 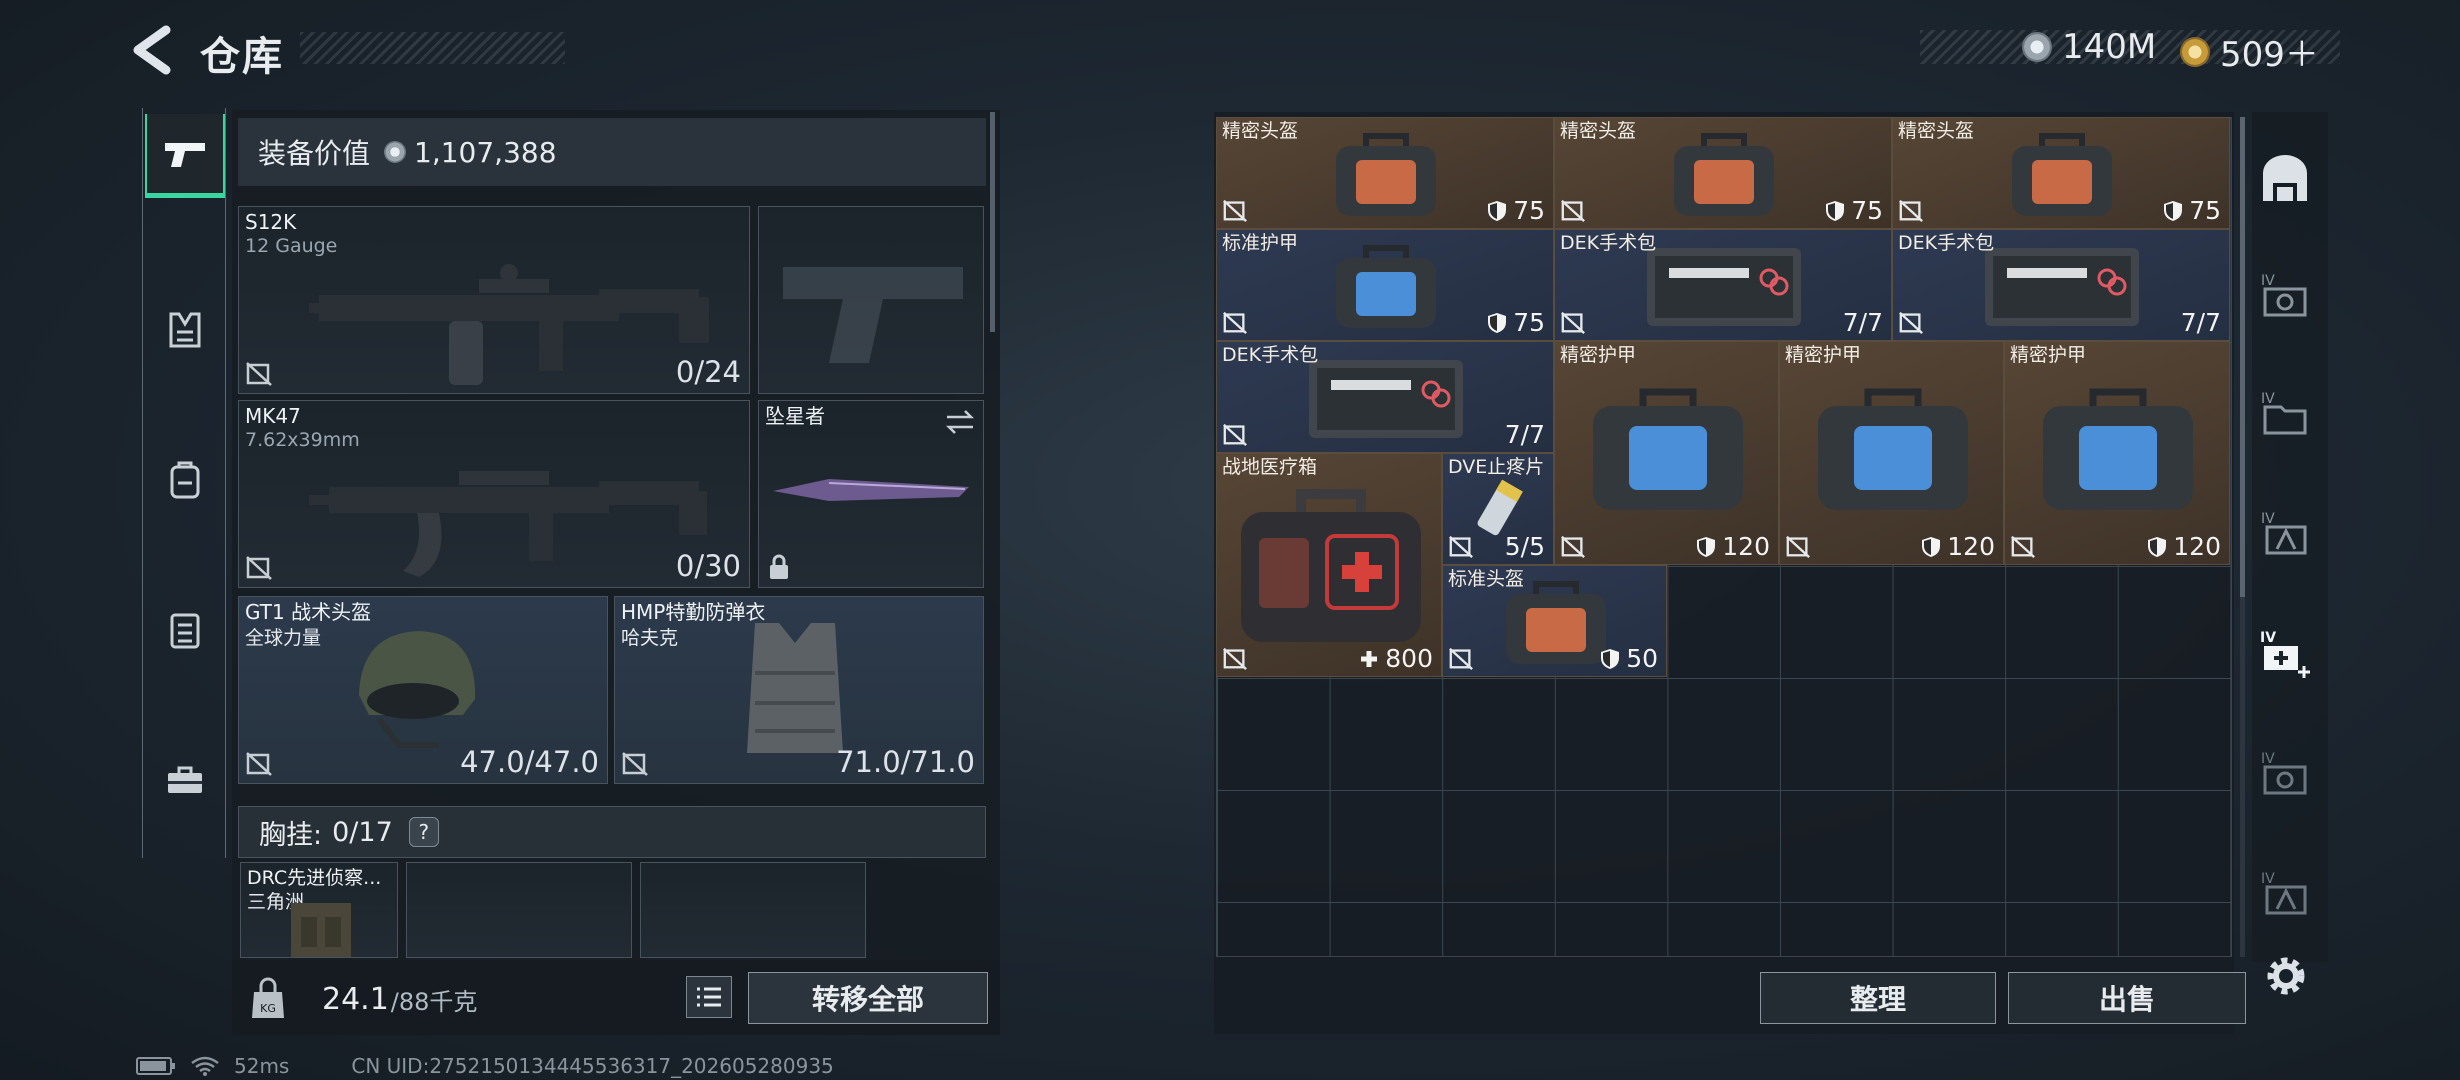 What do you see at coordinates (155, 50) in the screenshot?
I see `back-button` at bounding box center [155, 50].